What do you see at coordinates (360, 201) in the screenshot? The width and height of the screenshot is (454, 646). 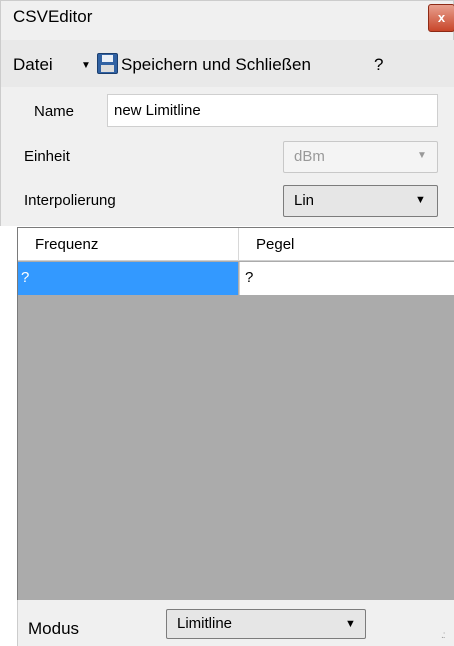 I see `interpolation-select: Lin ▼` at bounding box center [360, 201].